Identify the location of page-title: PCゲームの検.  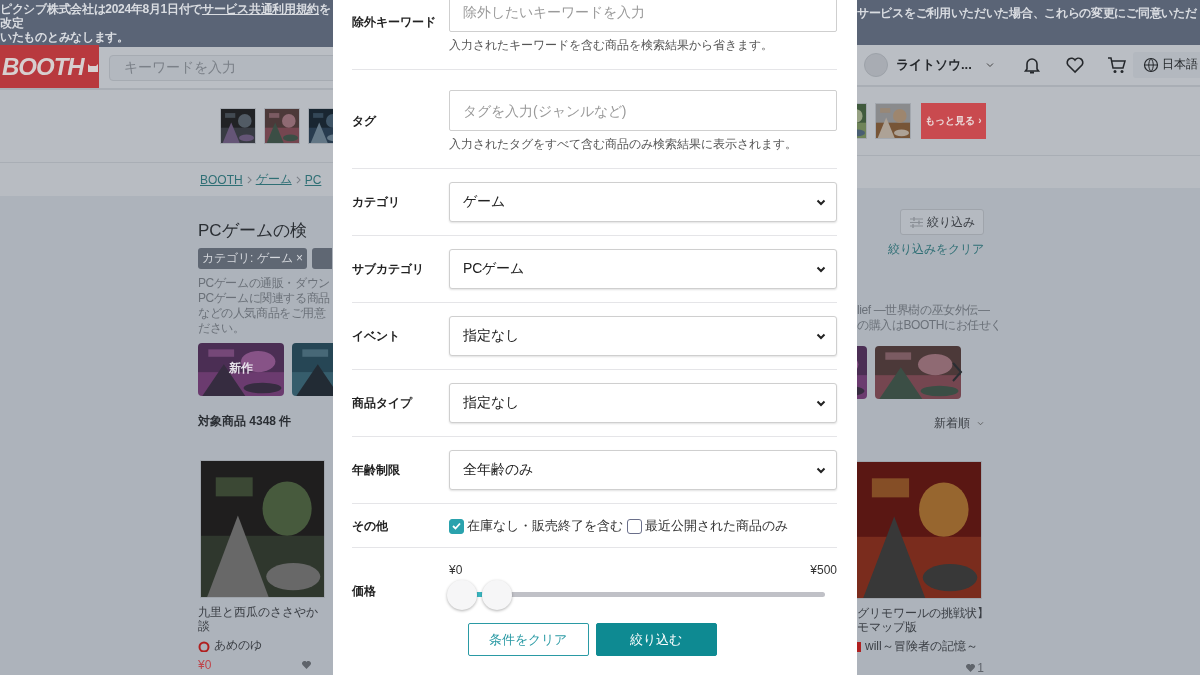
(252, 231).